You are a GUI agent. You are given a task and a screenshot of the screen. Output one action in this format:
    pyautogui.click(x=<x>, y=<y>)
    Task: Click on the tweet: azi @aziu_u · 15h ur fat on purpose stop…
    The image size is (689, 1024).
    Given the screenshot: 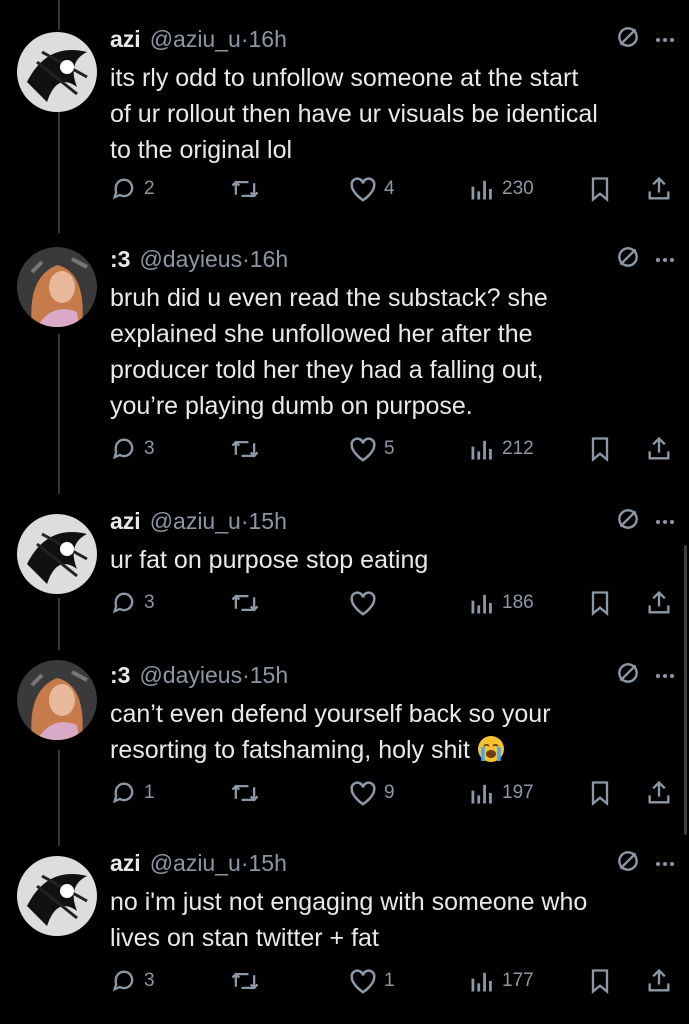 What is the action you would take?
    pyautogui.click(x=344, y=569)
    